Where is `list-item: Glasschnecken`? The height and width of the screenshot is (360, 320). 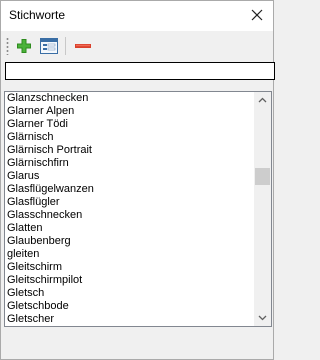
list-item: Glasschnecken is located at coordinates (129, 215).